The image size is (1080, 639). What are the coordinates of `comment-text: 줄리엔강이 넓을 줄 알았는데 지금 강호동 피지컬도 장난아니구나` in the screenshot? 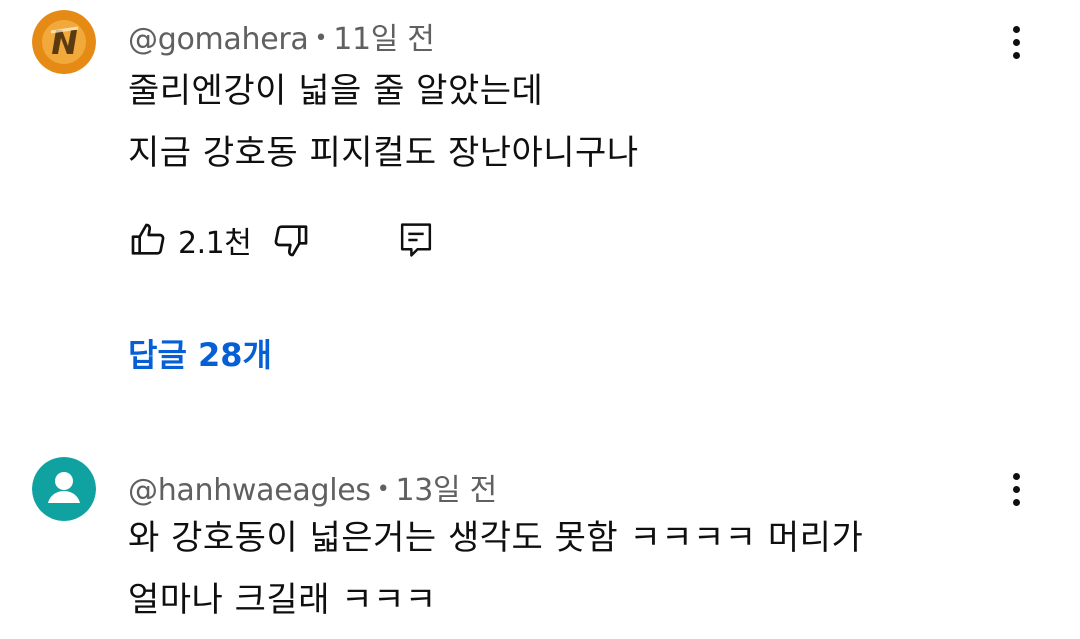 It's located at (383, 122).